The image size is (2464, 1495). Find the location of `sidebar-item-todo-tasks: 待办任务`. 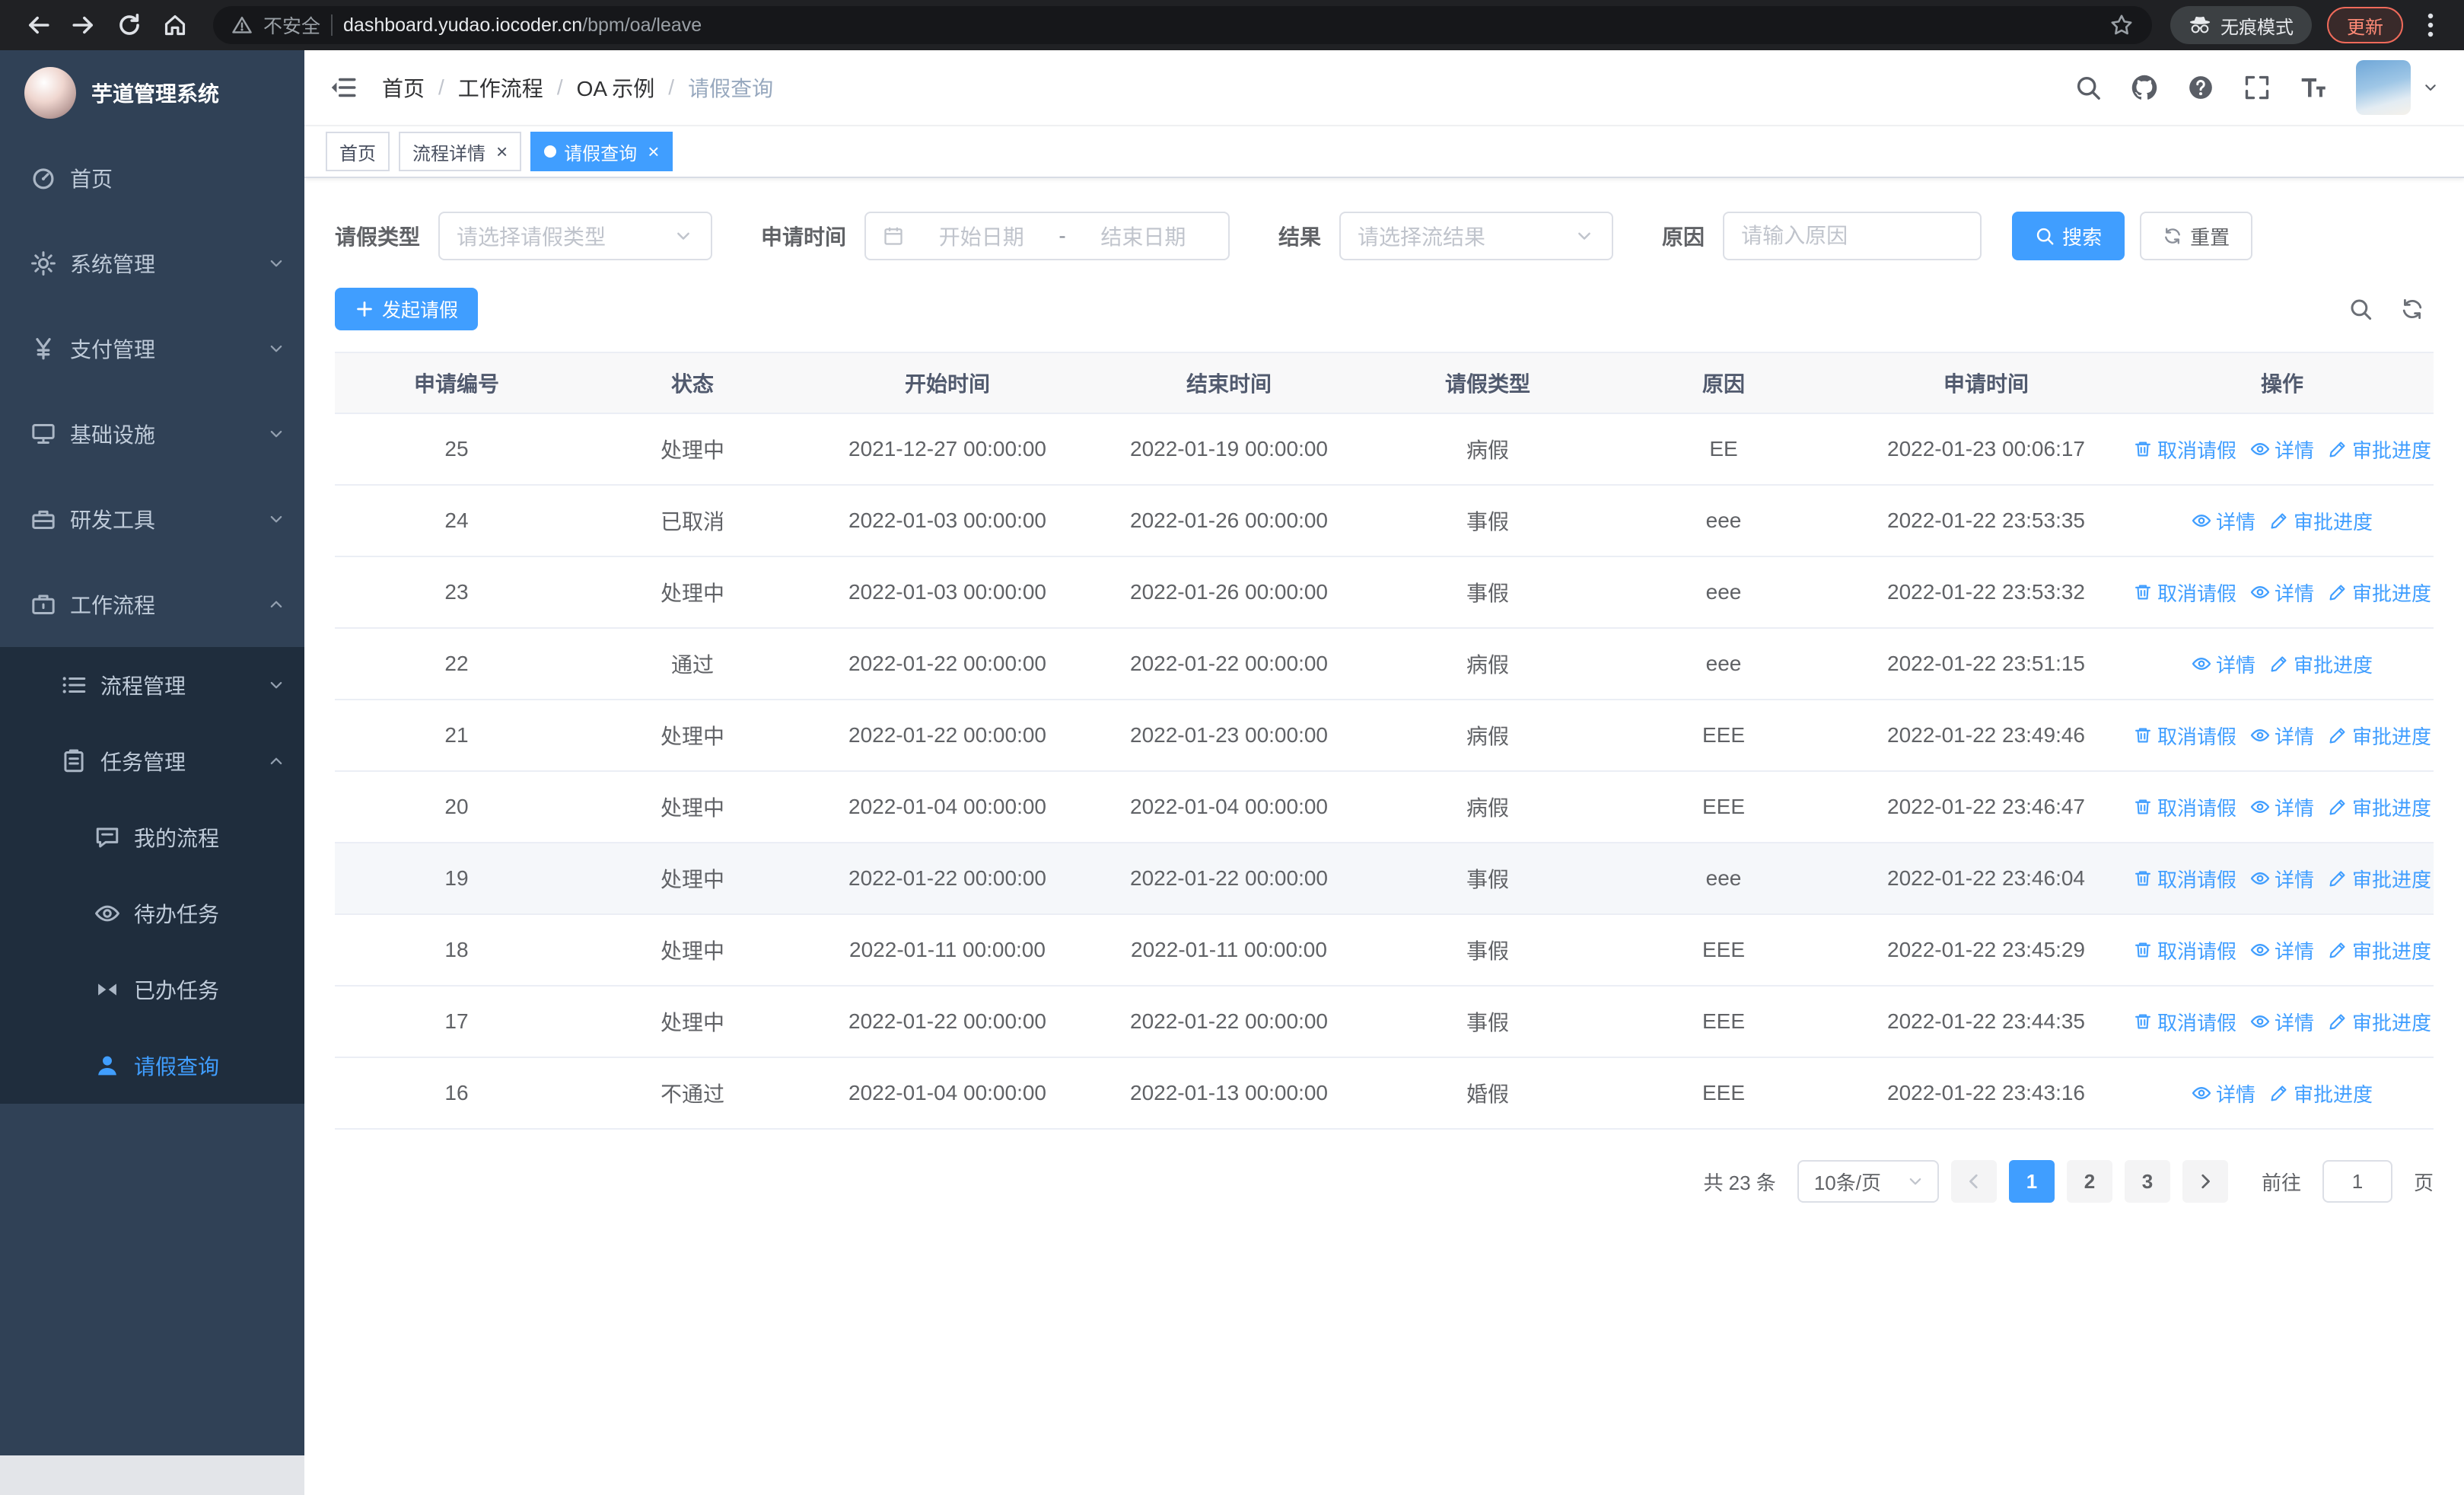

sidebar-item-todo-tasks: 待办任务 is located at coordinates (152, 914).